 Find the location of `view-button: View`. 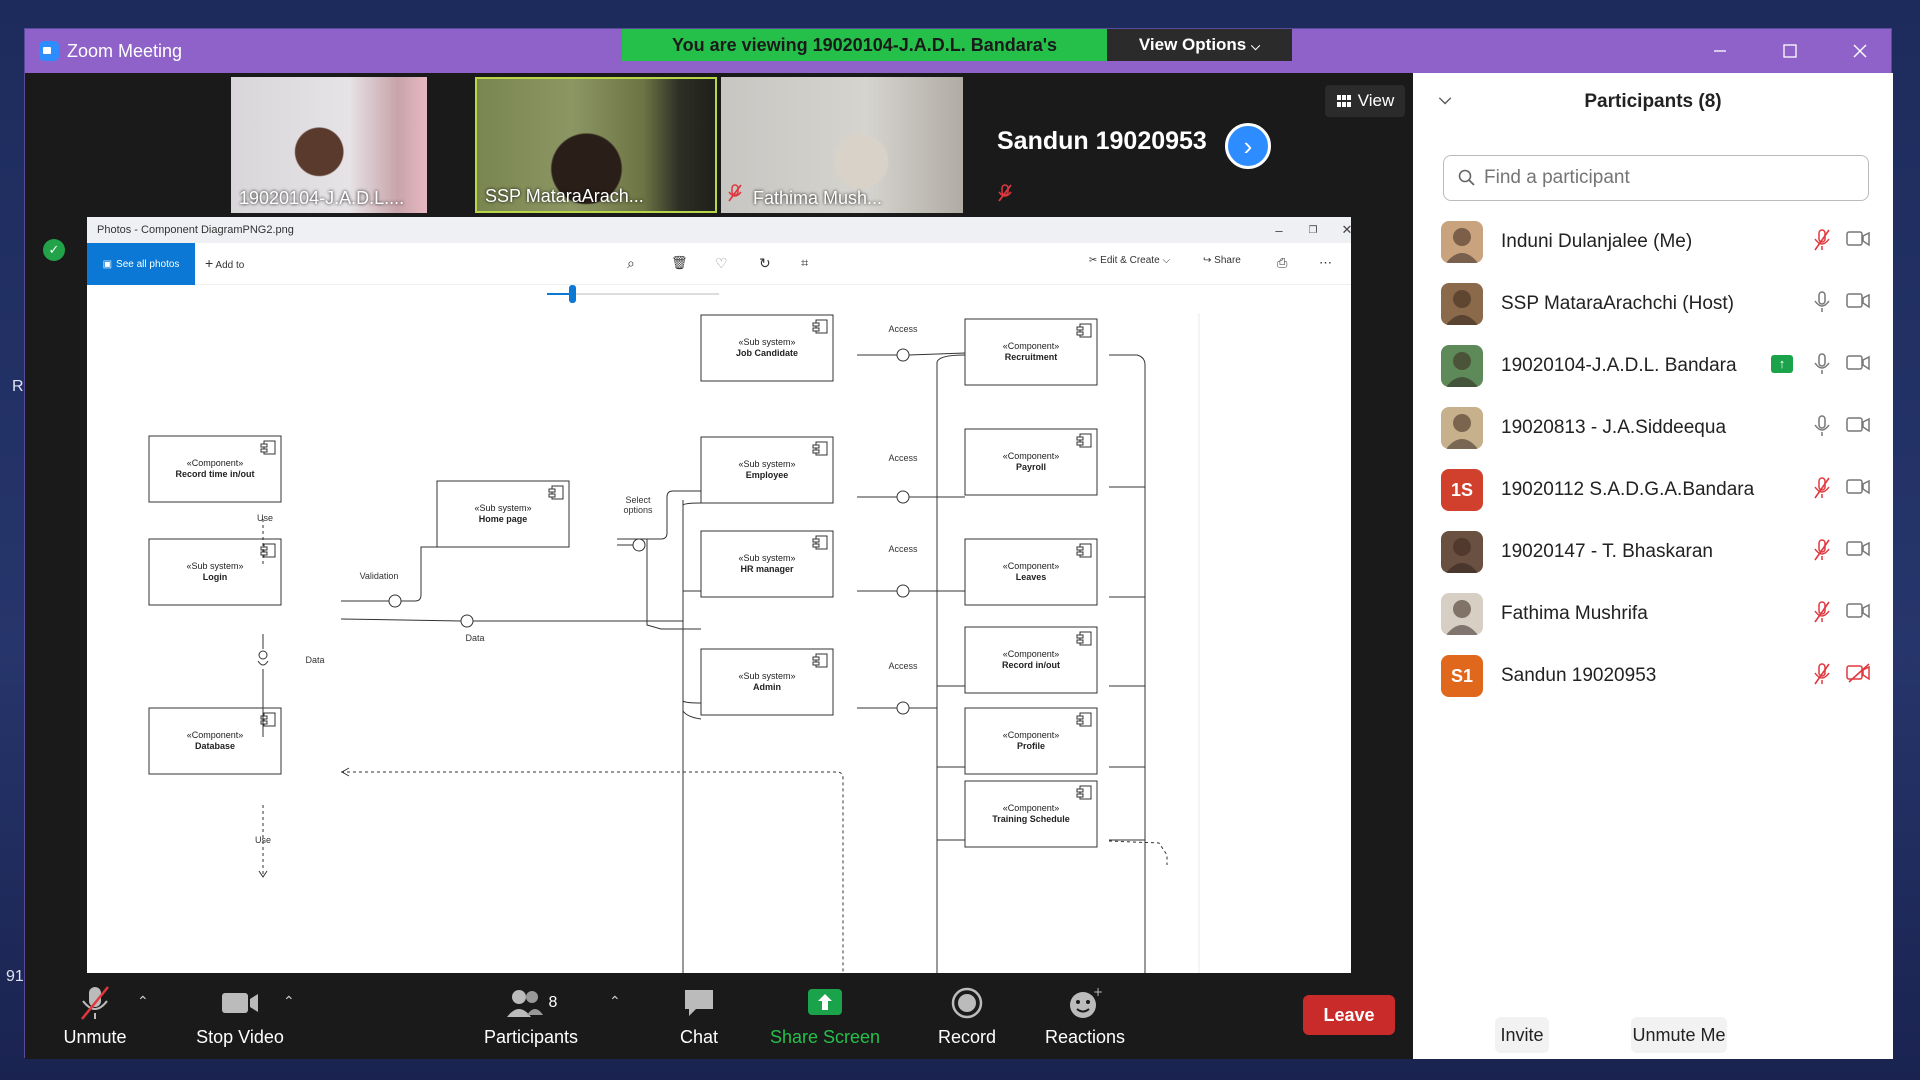

view-button: View is located at coordinates (1365, 101).